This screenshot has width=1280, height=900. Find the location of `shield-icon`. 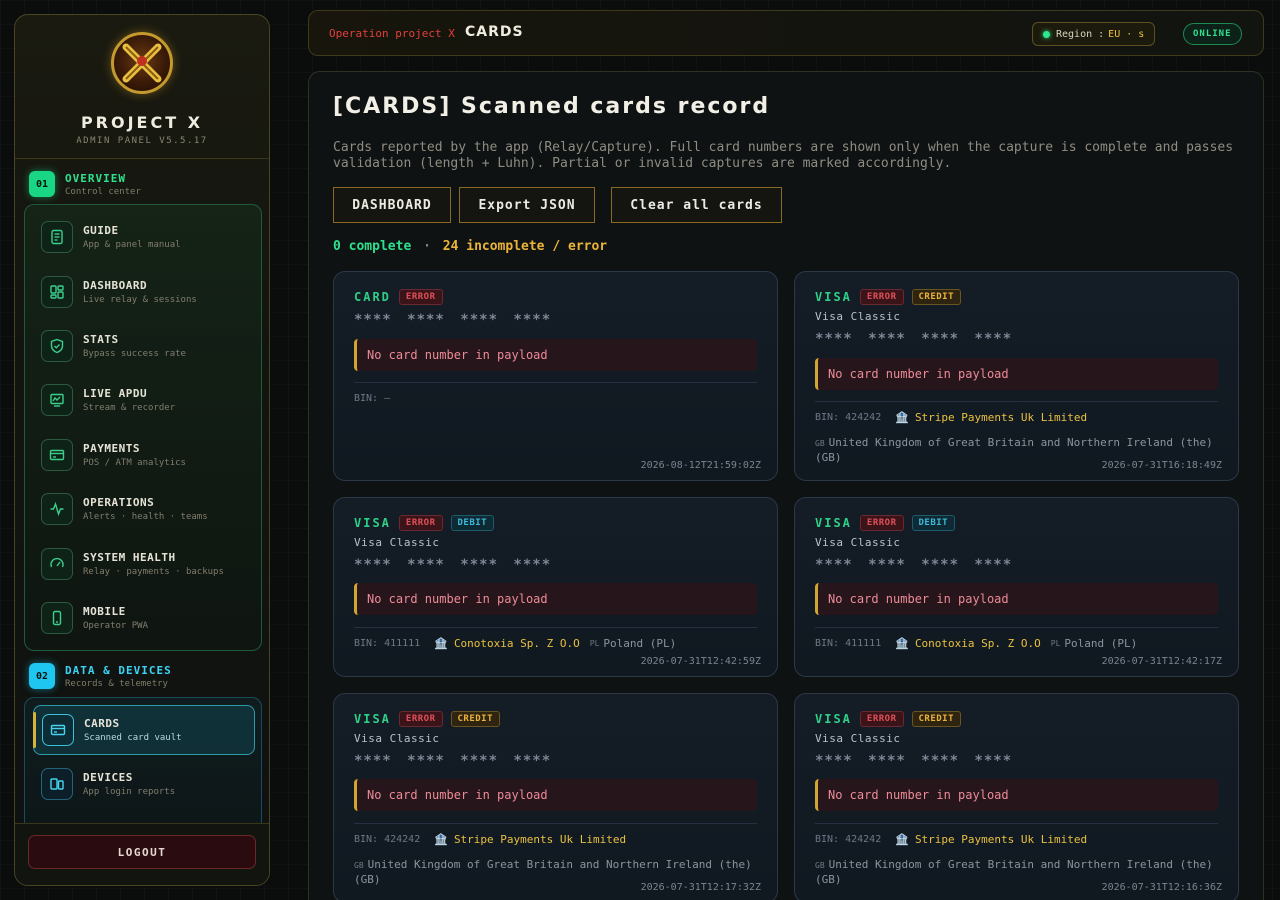

shield-icon is located at coordinates (57, 346).